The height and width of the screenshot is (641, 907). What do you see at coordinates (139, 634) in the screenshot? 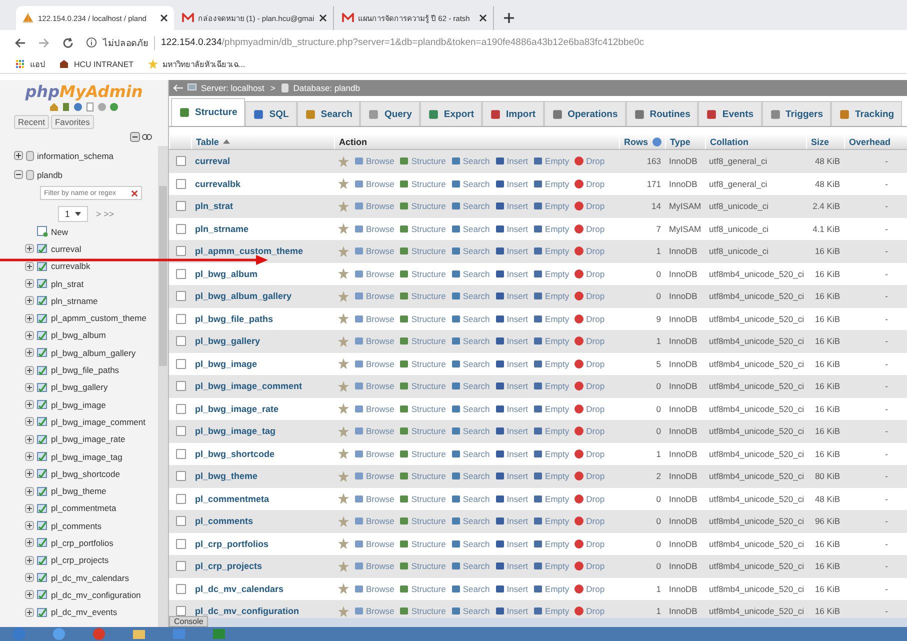
I see `folder-icon` at bounding box center [139, 634].